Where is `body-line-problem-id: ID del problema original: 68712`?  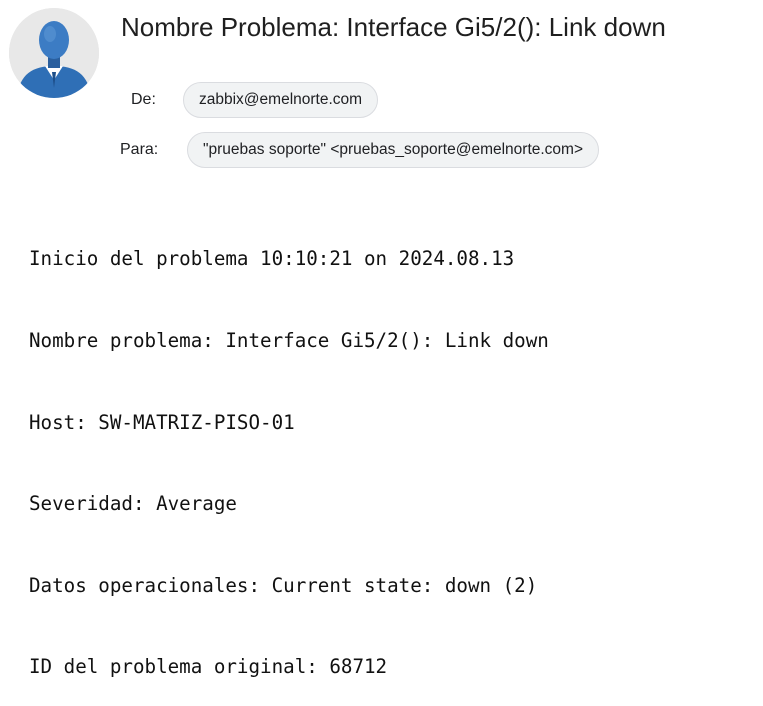 body-line-problem-id: ID del problema original: 68712 is located at coordinates (208, 667).